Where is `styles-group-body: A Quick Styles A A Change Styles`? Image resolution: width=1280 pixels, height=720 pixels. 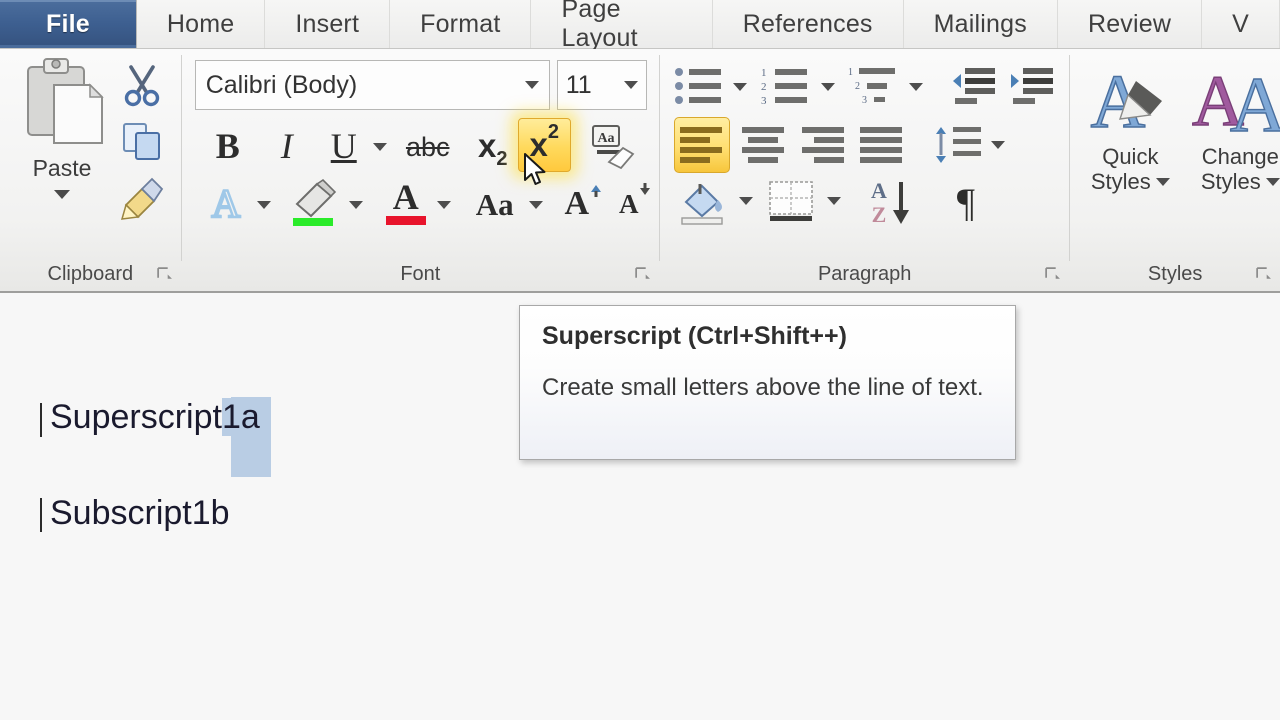 styles-group-body: A Quick Styles A A Change Styles is located at coordinates (1175, 153).